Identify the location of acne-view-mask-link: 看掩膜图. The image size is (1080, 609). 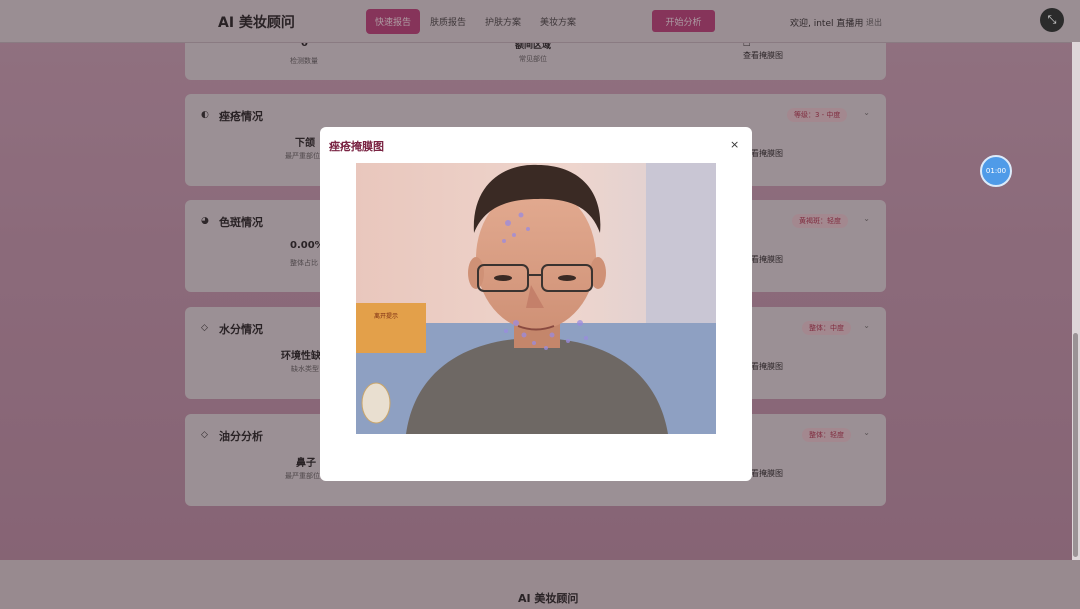
(767, 153).